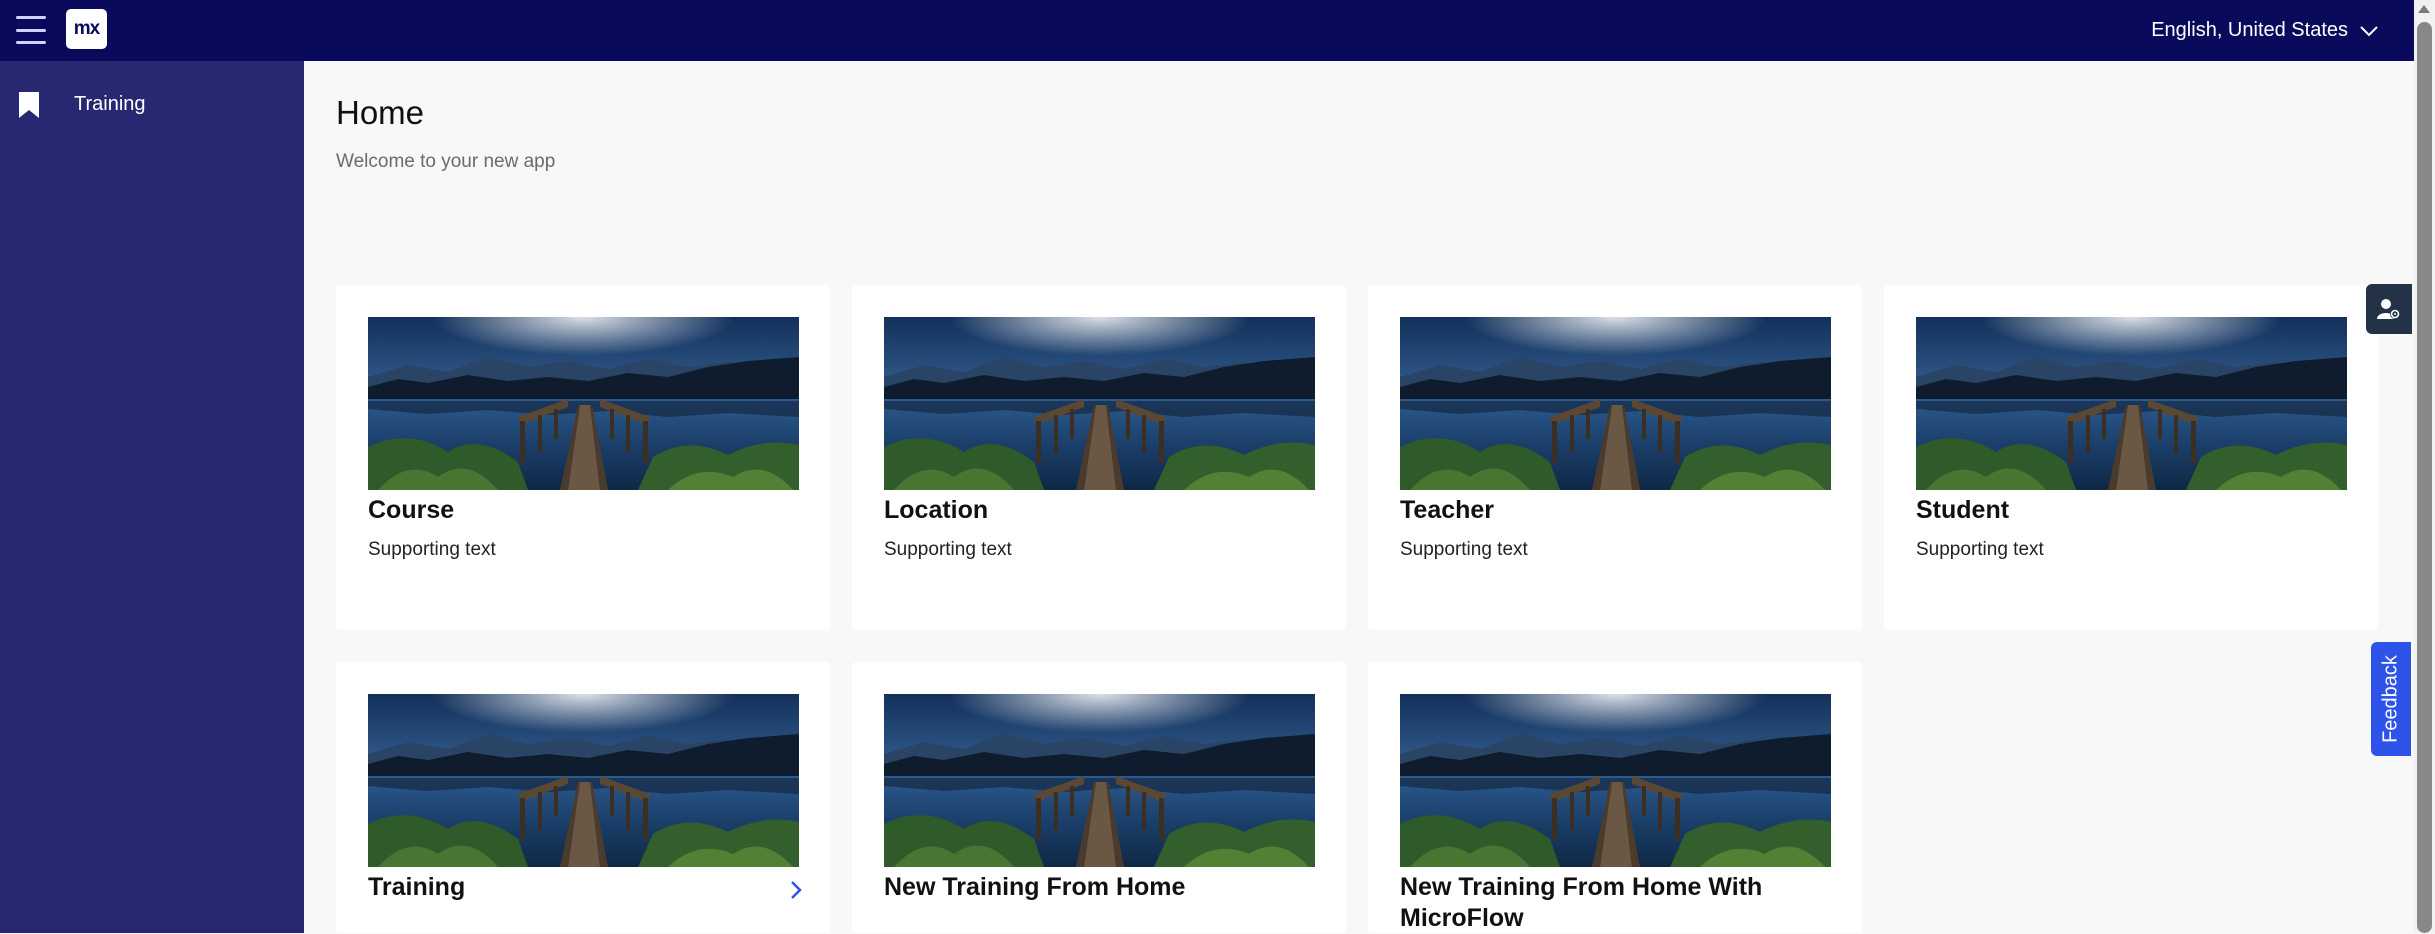 This screenshot has width=2435, height=934. I want to click on card-title: Location, so click(936, 510).